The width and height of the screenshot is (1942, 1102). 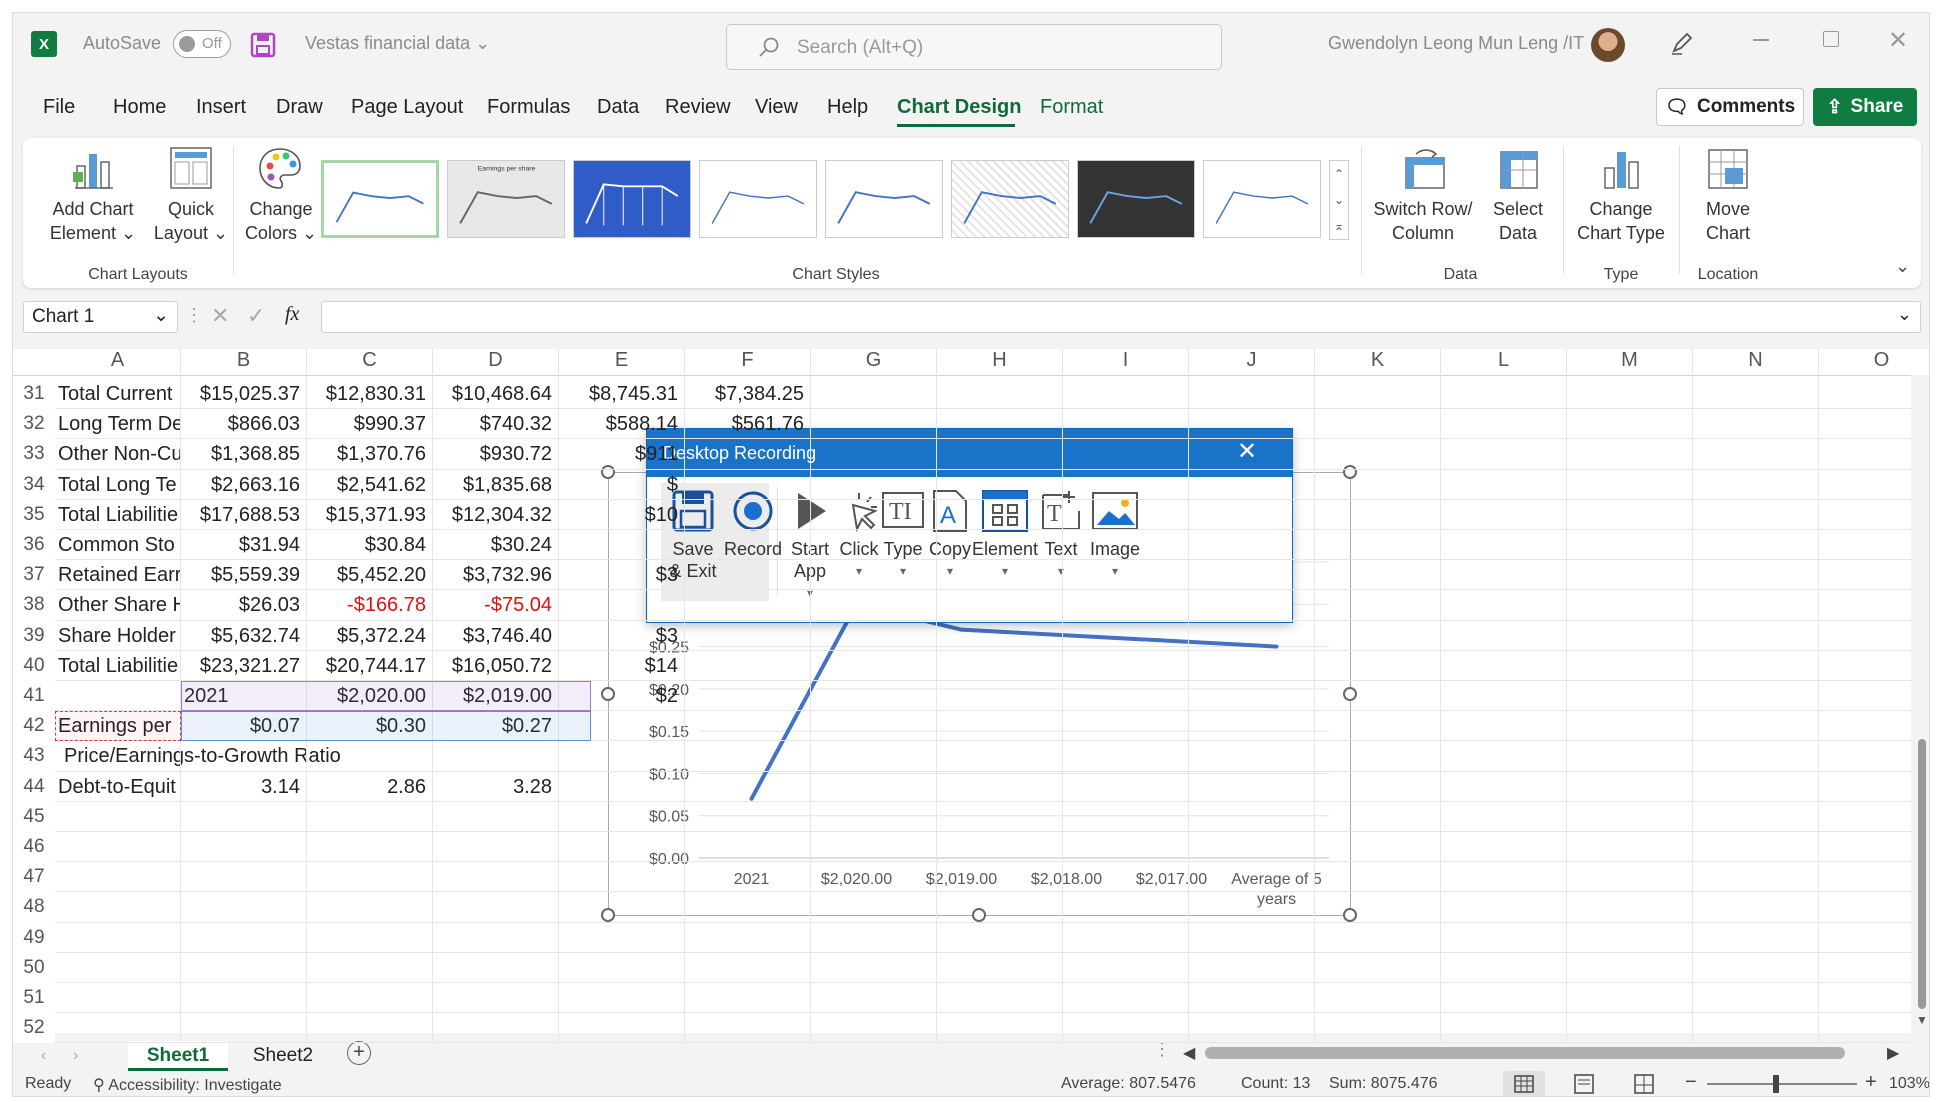 I want to click on minimize-icon, so click(x=1761, y=40).